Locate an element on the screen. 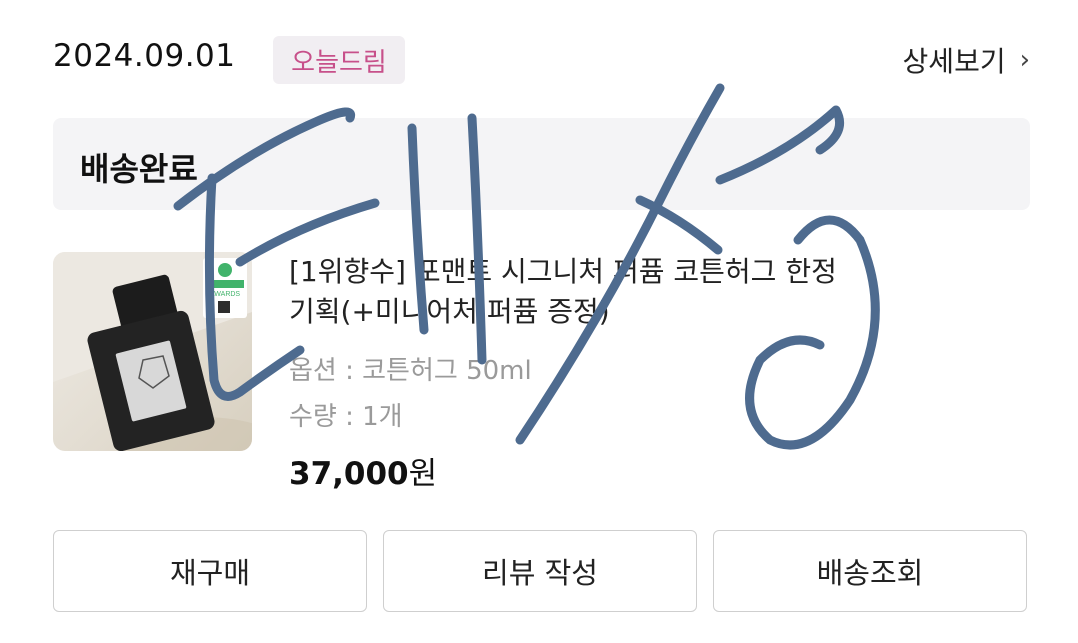  rebuy-button: 재구매 is located at coordinates (210, 571).